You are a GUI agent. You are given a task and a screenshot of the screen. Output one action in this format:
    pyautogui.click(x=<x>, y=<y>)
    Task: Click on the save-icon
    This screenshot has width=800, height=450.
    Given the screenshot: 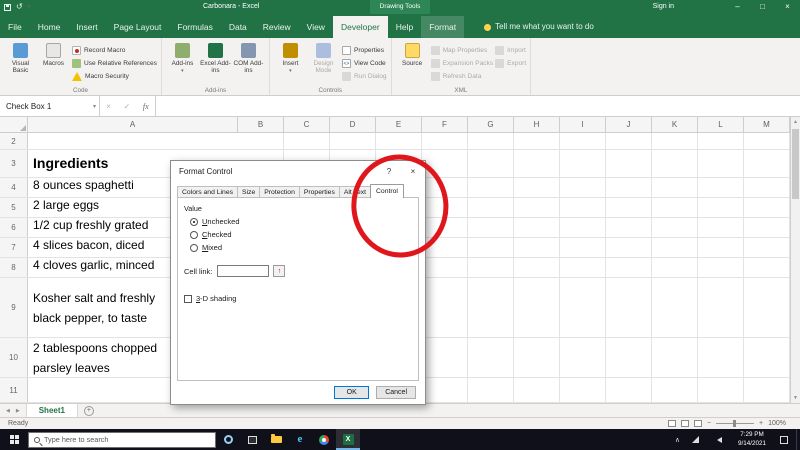 What is the action you would take?
    pyautogui.click(x=7, y=7)
    